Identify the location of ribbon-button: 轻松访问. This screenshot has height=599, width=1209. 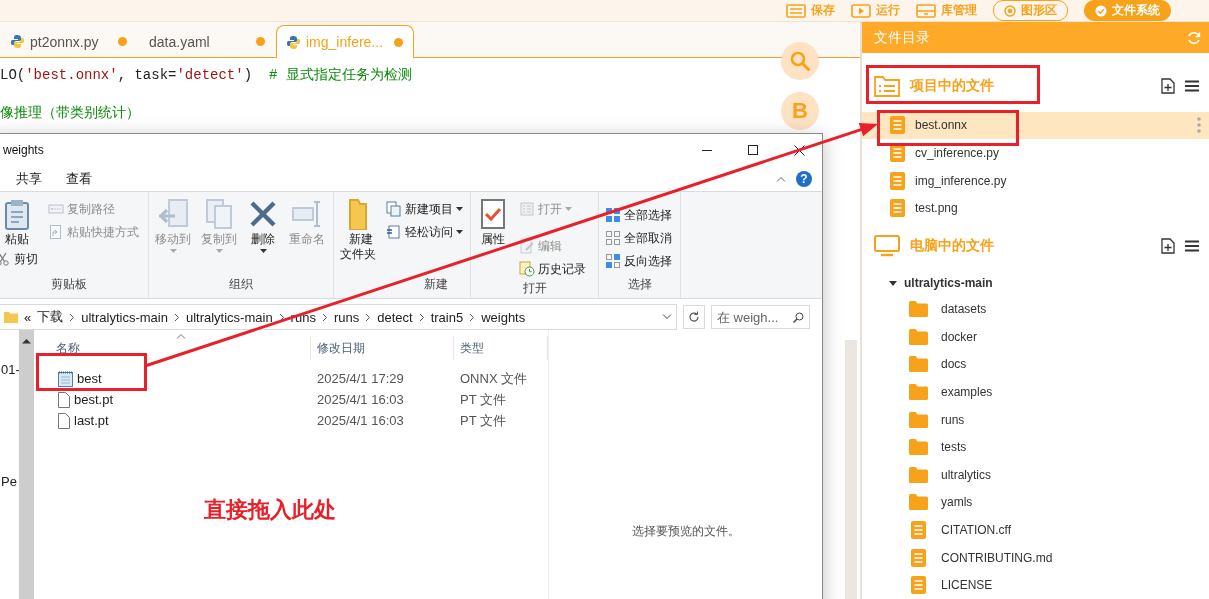
(424, 232).